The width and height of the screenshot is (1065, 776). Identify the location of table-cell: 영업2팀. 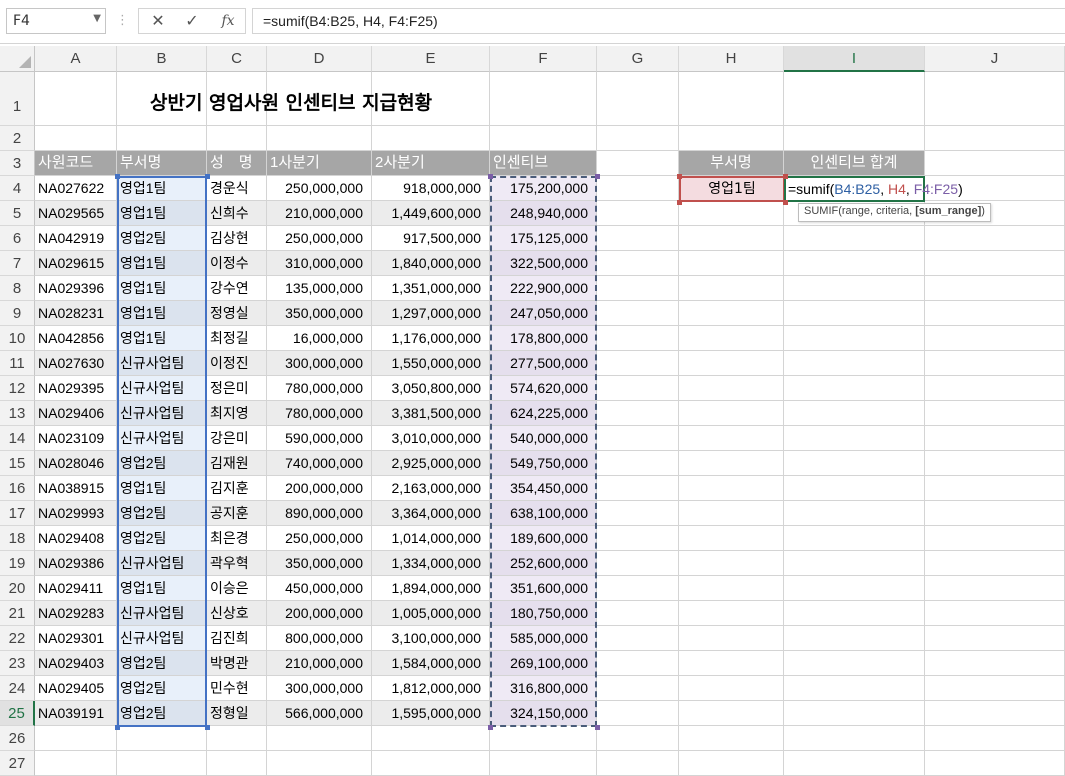
(162, 238).